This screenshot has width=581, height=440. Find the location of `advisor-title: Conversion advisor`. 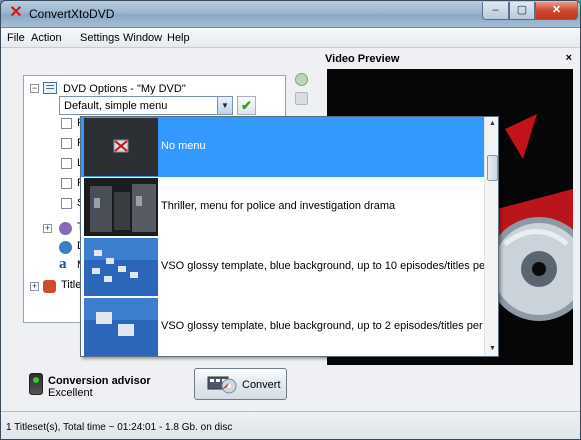

advisor-title: Conversion advisor is located at coordinates (99, 381).